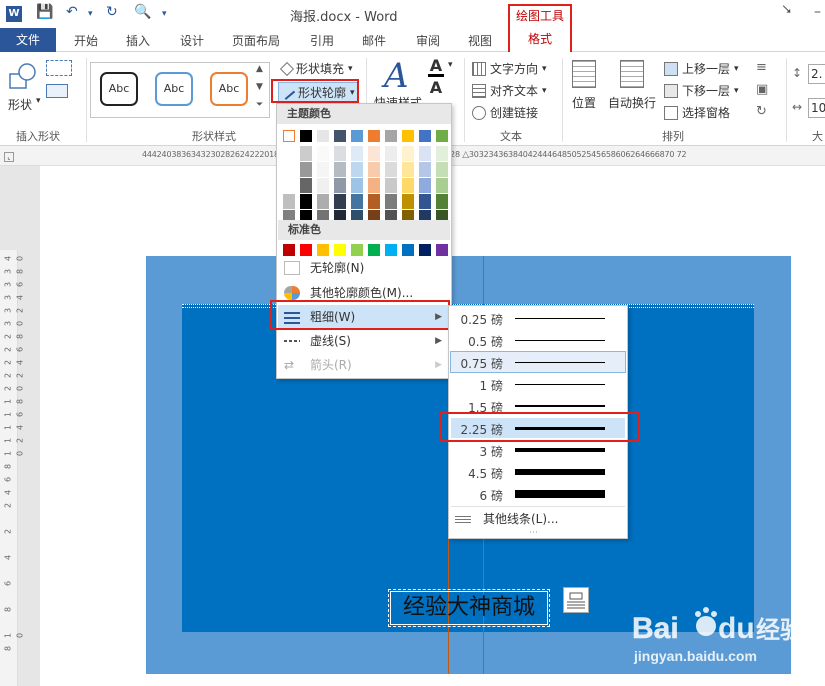 The image size is (825, 686). Describe the element at coordinates (138, 40) in the screenshot. I see `tab-insert: 插入` at that location.